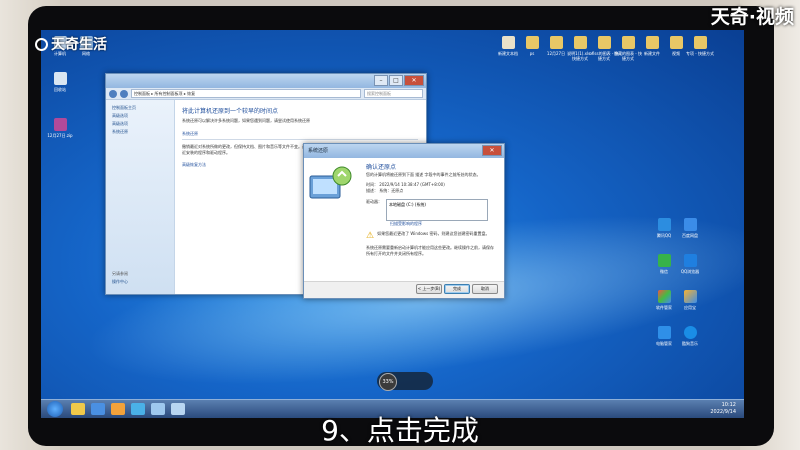  What do you see at coordinates (41, 44) in the screenshot?
I see `logo-icon` at bounding box center [41, 44].